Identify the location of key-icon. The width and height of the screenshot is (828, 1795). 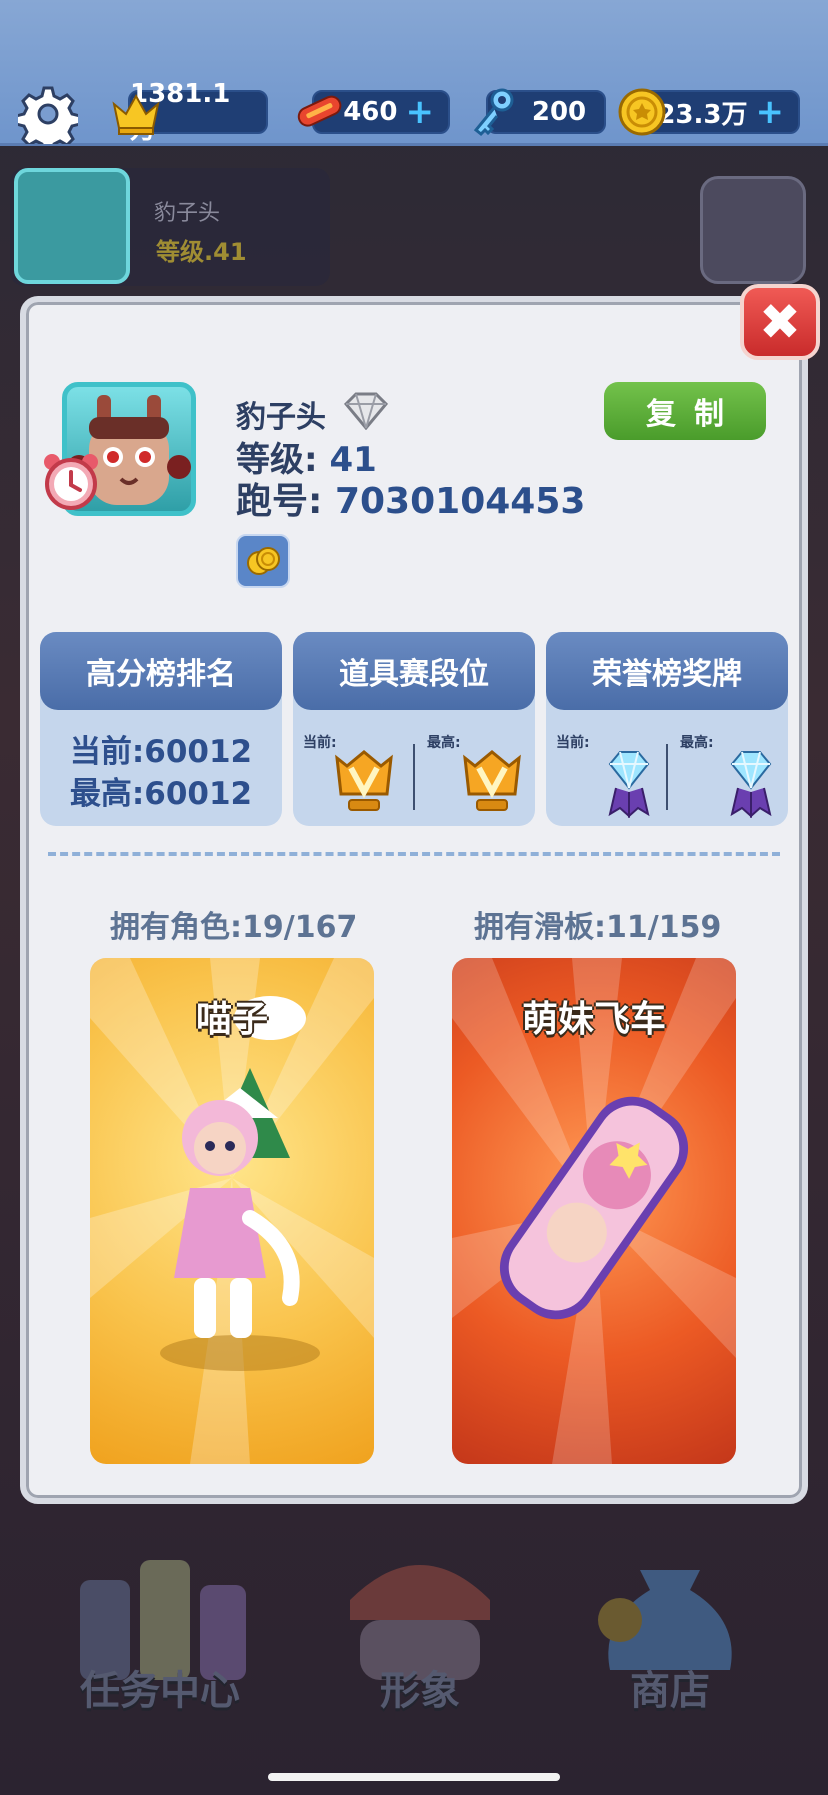
(493, 112).